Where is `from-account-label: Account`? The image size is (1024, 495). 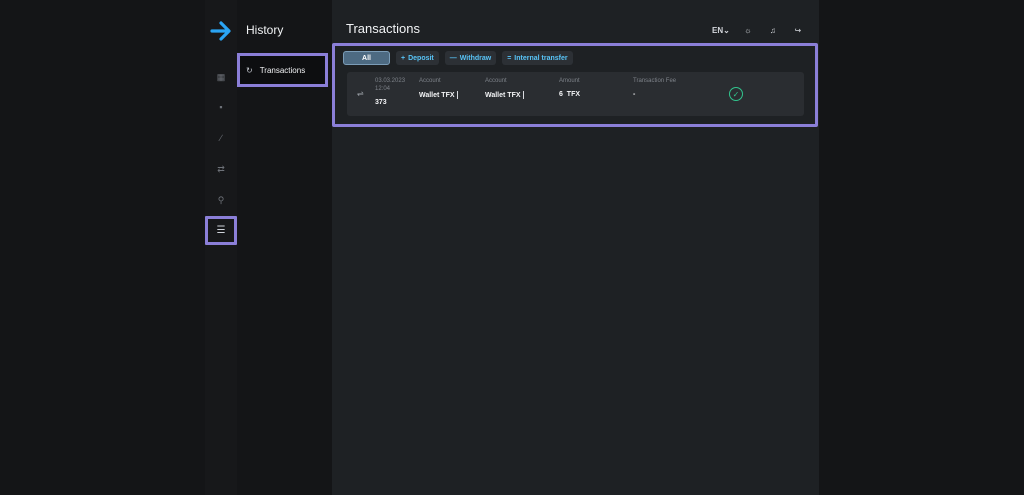 from-account-label: Account is located at coordinates (430, 81).